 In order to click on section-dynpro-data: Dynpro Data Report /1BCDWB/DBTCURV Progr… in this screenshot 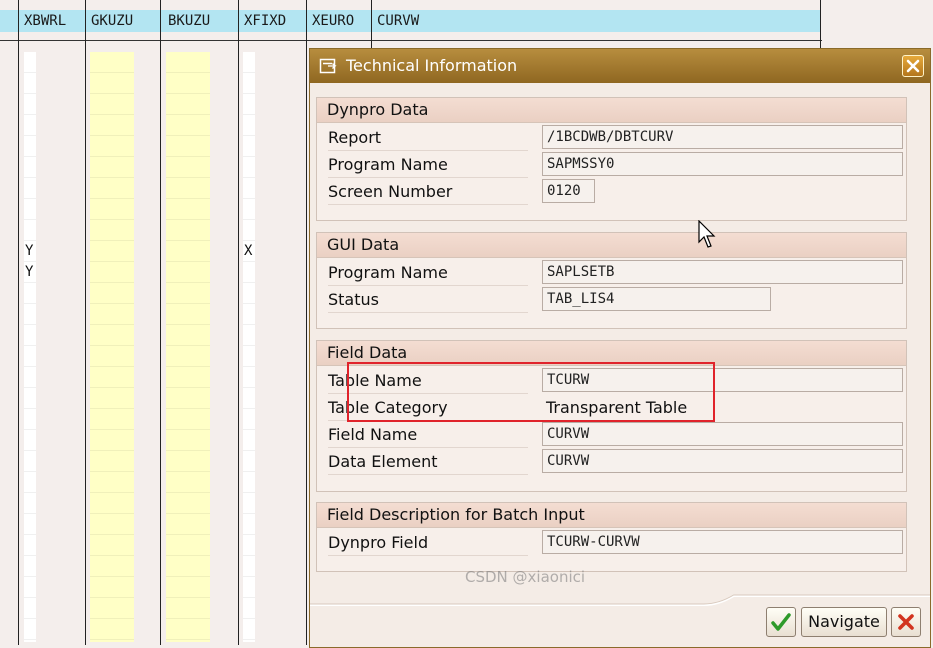, I will do `click(611, 159)`.